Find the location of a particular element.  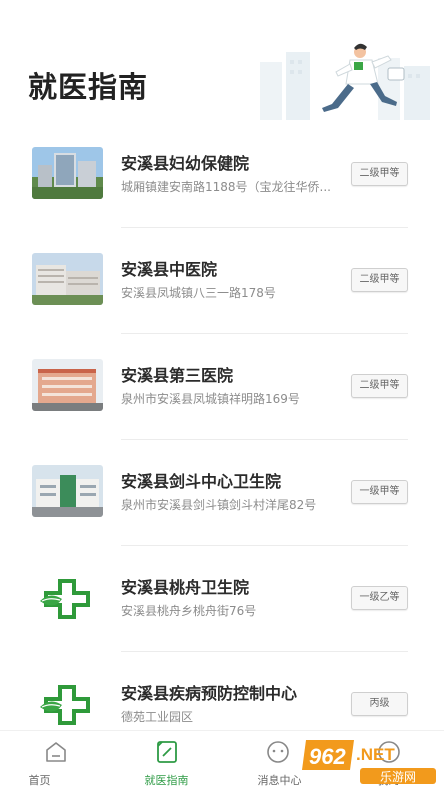

hospital-name: 安溪县剑斗中心卫生院 is located at coordinates (201, 481).